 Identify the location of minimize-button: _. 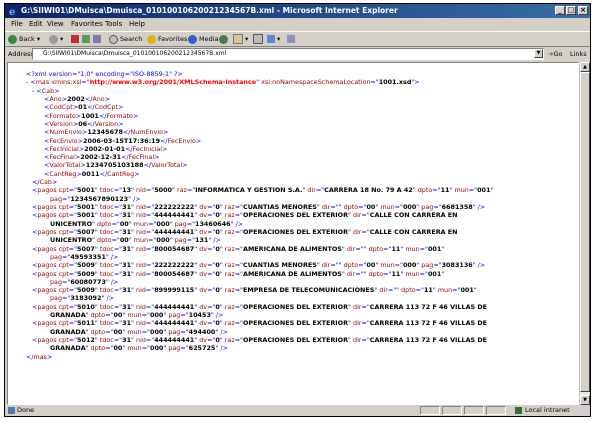
(560, 10).